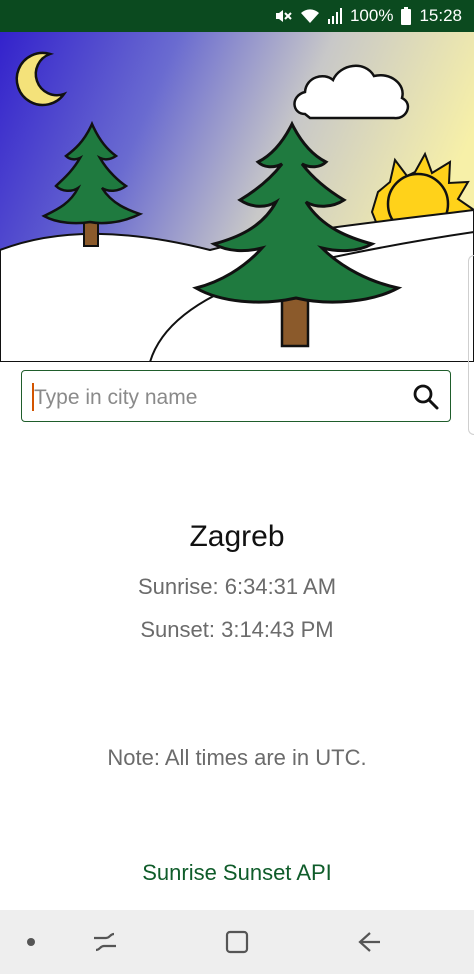  I want to click on home-button, so click(237, 942).